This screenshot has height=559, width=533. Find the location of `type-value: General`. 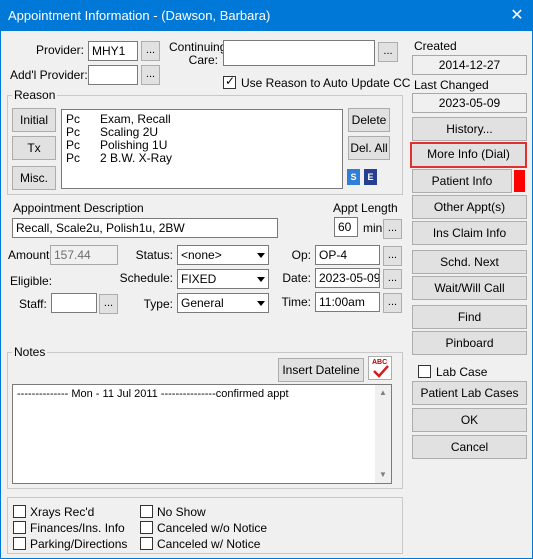

type-value: General is located at coordinates (202, 303).